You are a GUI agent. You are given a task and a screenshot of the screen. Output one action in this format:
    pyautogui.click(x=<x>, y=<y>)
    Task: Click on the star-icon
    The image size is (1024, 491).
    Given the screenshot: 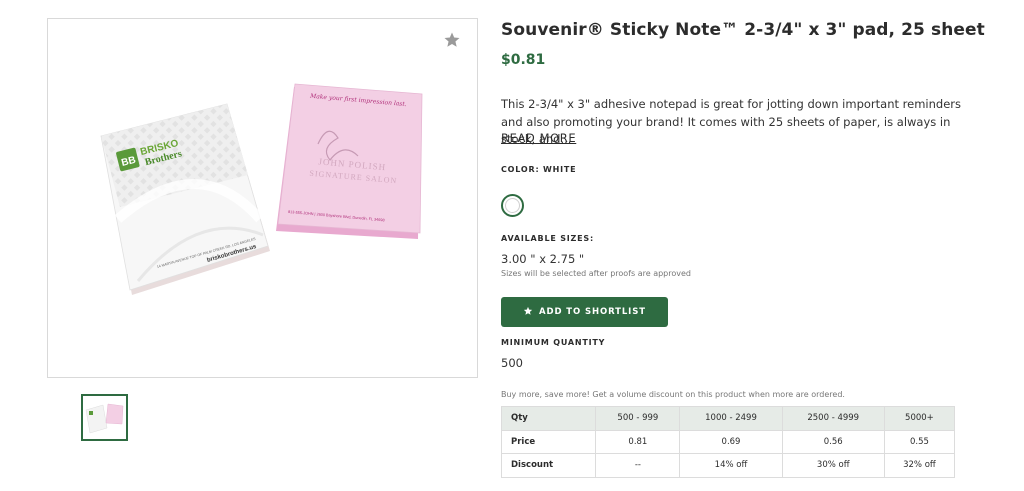 What is the action you would take?
    pyautogui.click(x=528, y=312)
    